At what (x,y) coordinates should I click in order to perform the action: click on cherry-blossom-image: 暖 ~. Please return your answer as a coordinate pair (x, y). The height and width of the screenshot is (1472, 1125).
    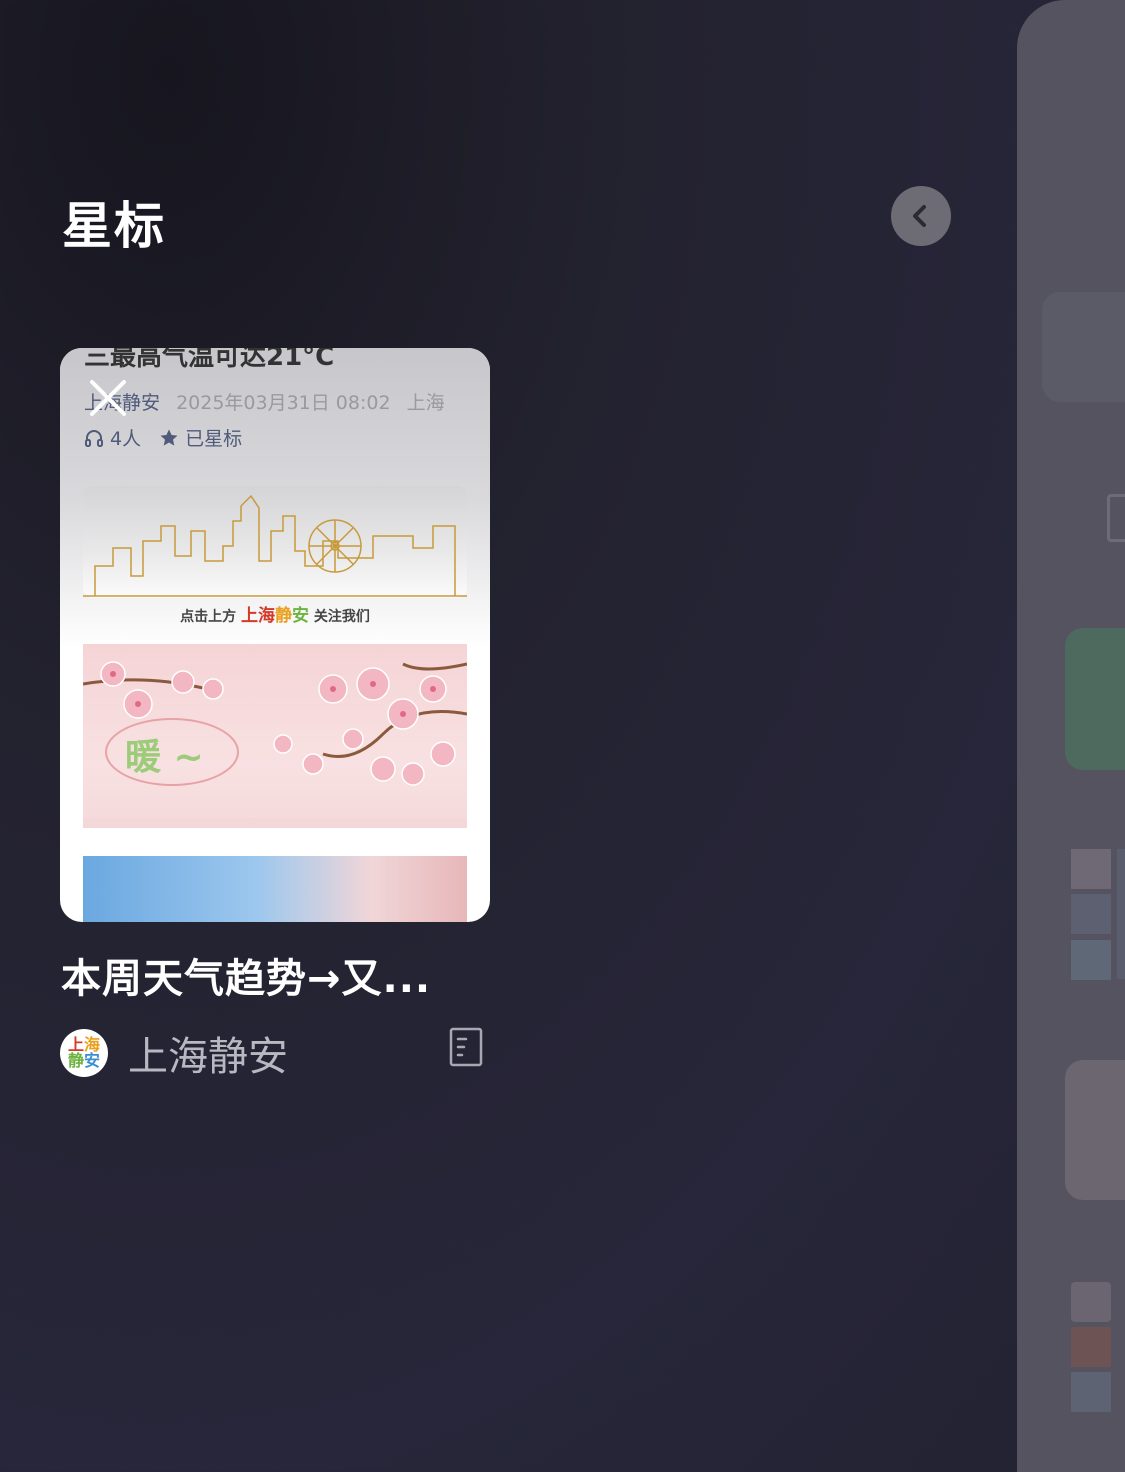
    Looking at the image, I should click on (275, 744).